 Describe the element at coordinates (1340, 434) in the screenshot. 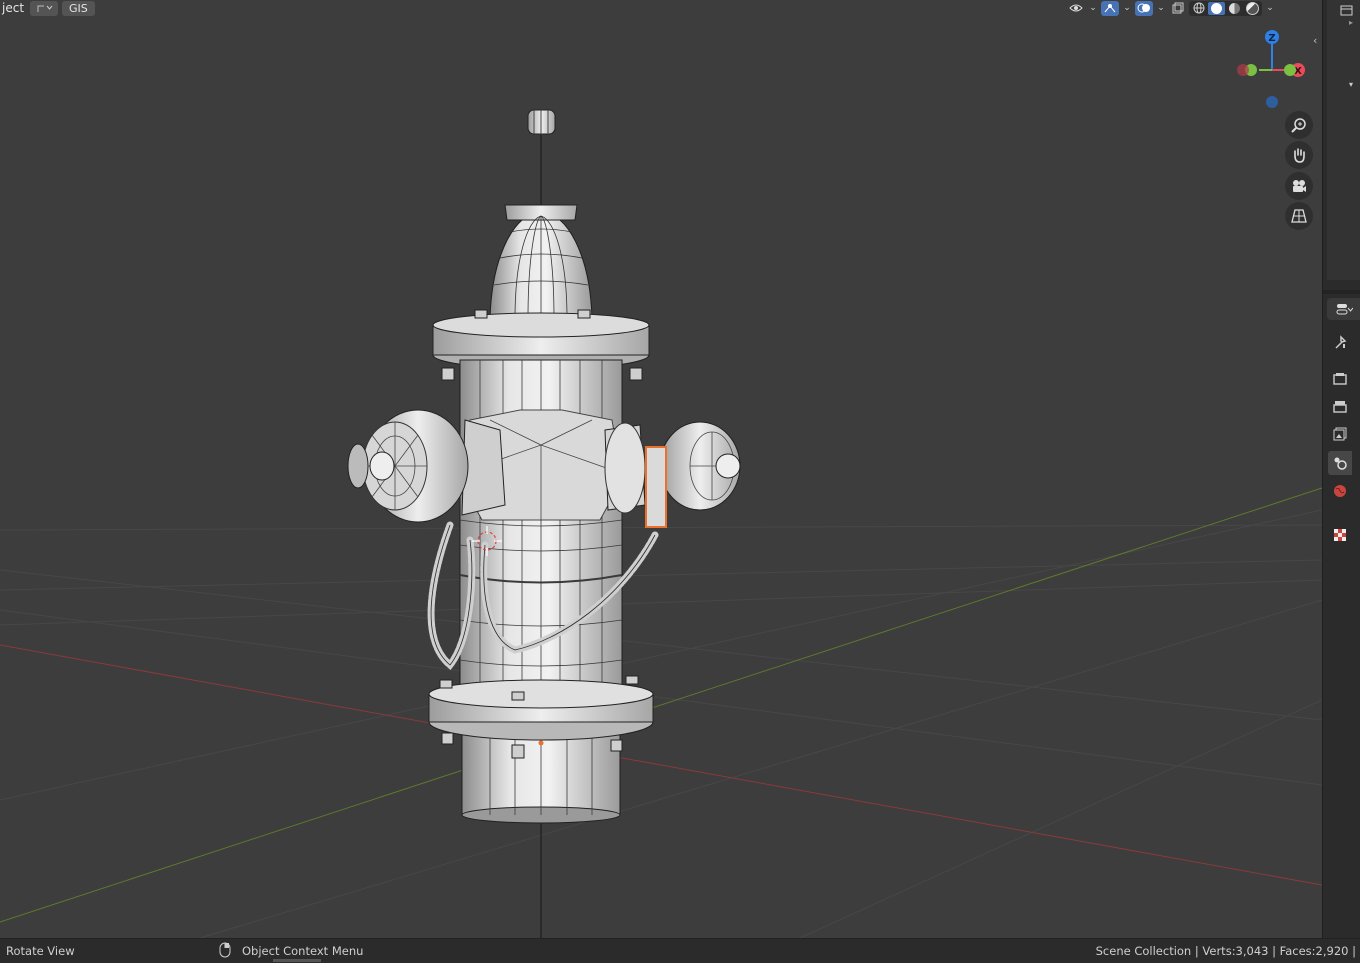

I see `view-layer-tab-icon` at that location.